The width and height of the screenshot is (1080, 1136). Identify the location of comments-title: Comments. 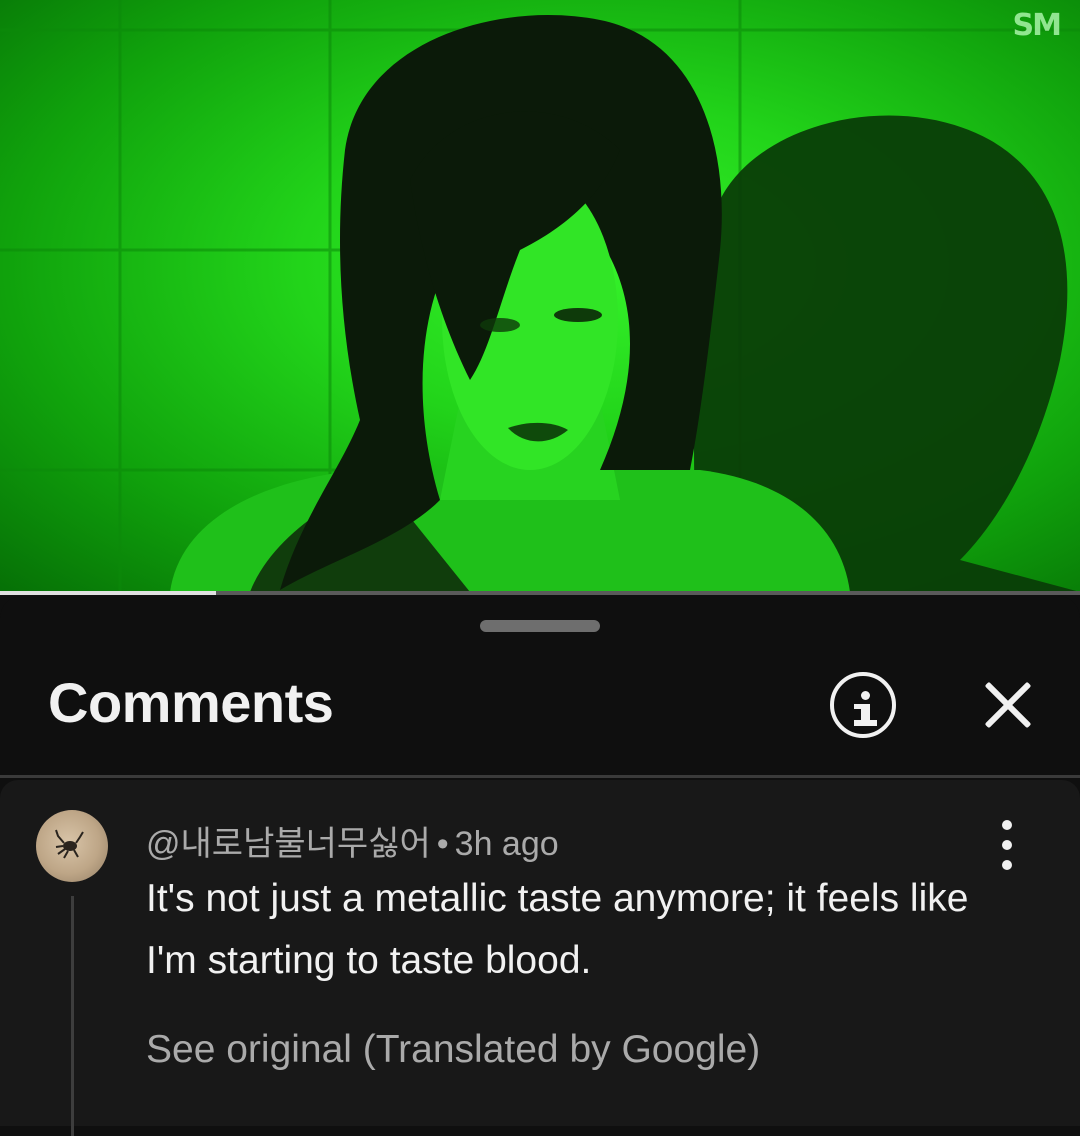
(191, 702).